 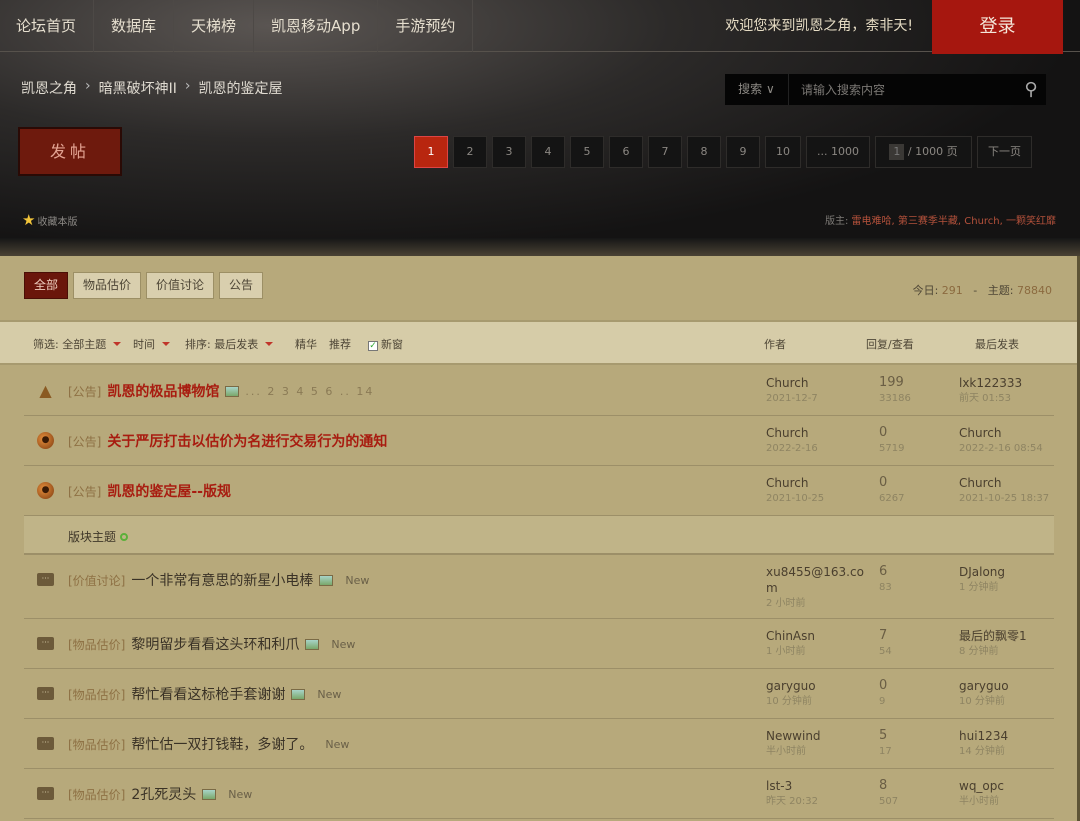 What do you see at coordinates (229, 344) in the screenshot?
I see `sort-dropdown: 排序: 最后发表` at bounding box center [229, 344].